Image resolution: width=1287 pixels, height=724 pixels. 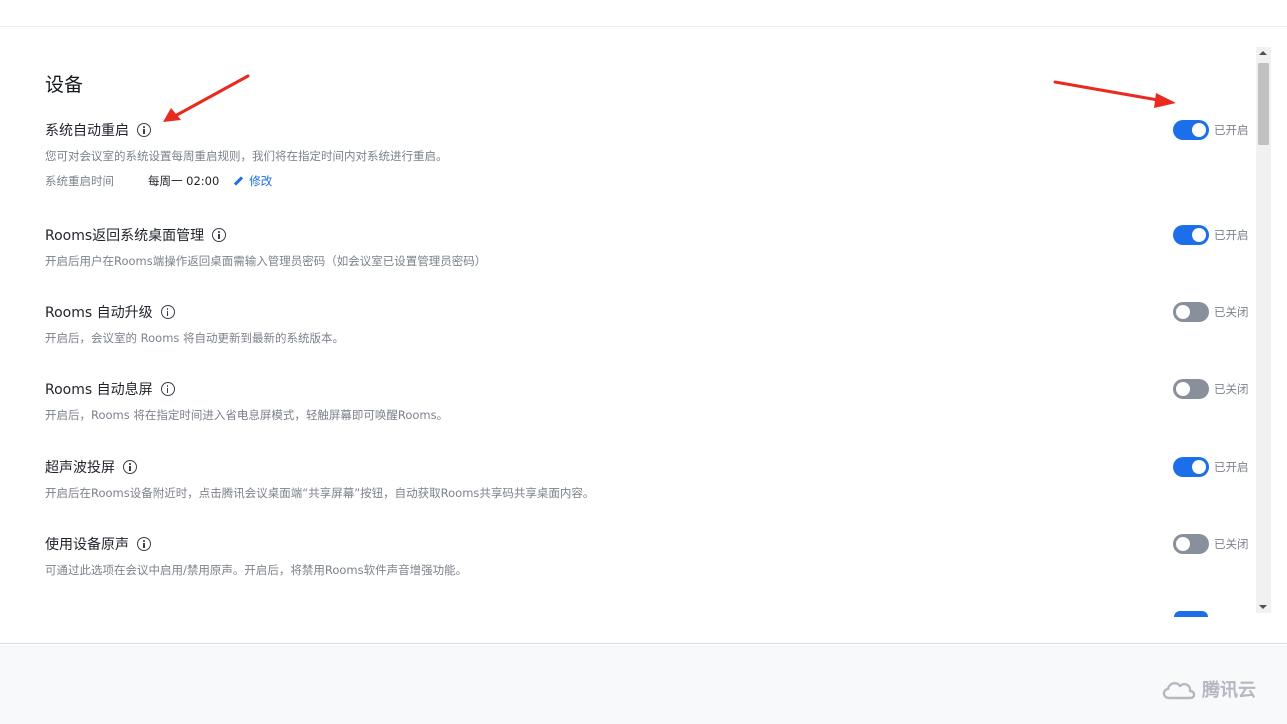 What do you see at coordinates (1191, 389) in the screenshot?
I see `toggle-auto-screen-off` at bounding box center [1191, 389].